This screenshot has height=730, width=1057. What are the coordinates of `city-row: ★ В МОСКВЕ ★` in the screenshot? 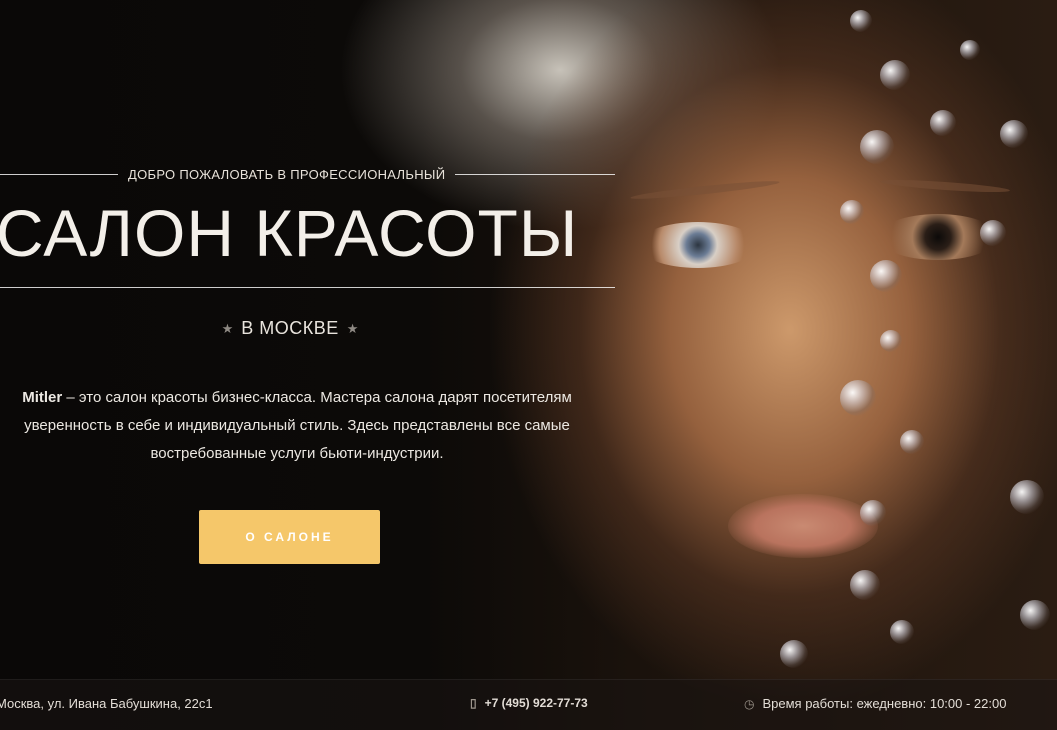 It's located at (290, 328).